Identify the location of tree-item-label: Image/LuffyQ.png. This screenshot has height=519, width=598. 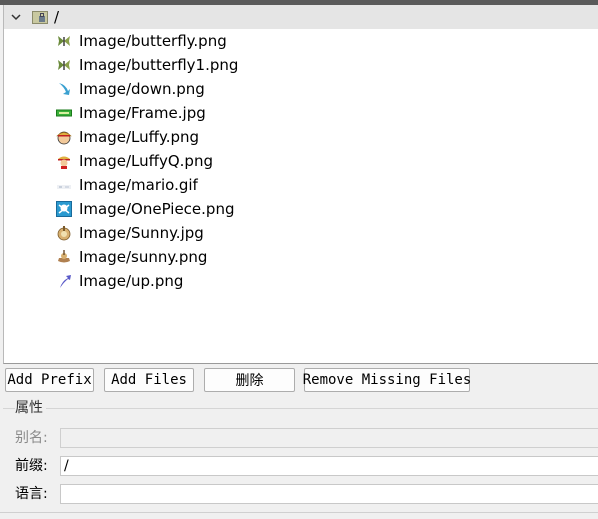
(146, 161).